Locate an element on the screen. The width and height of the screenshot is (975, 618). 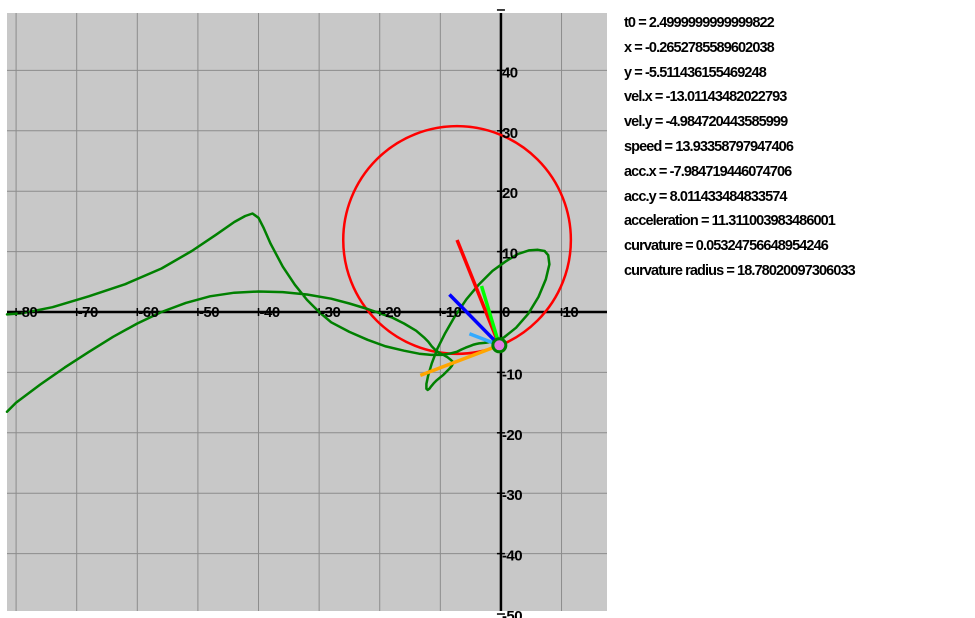
x-tick-label: -30 is located at coordinates (330, 312).